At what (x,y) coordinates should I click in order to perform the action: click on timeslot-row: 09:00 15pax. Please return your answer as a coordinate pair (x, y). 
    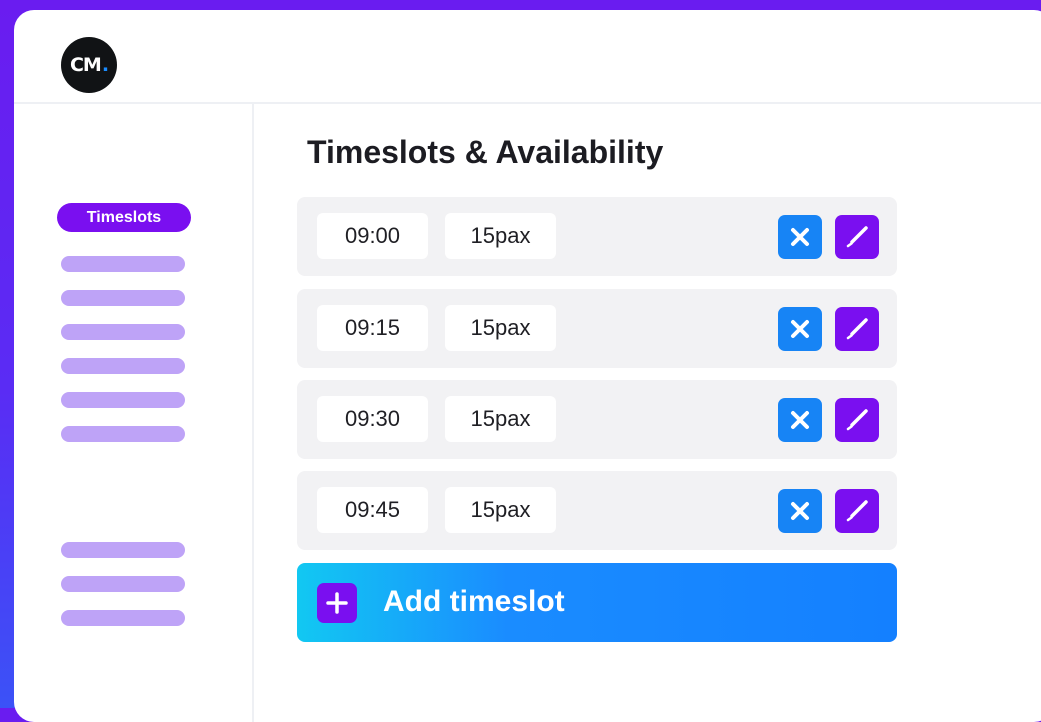
    Looking at the image, I should click on (597, 236).